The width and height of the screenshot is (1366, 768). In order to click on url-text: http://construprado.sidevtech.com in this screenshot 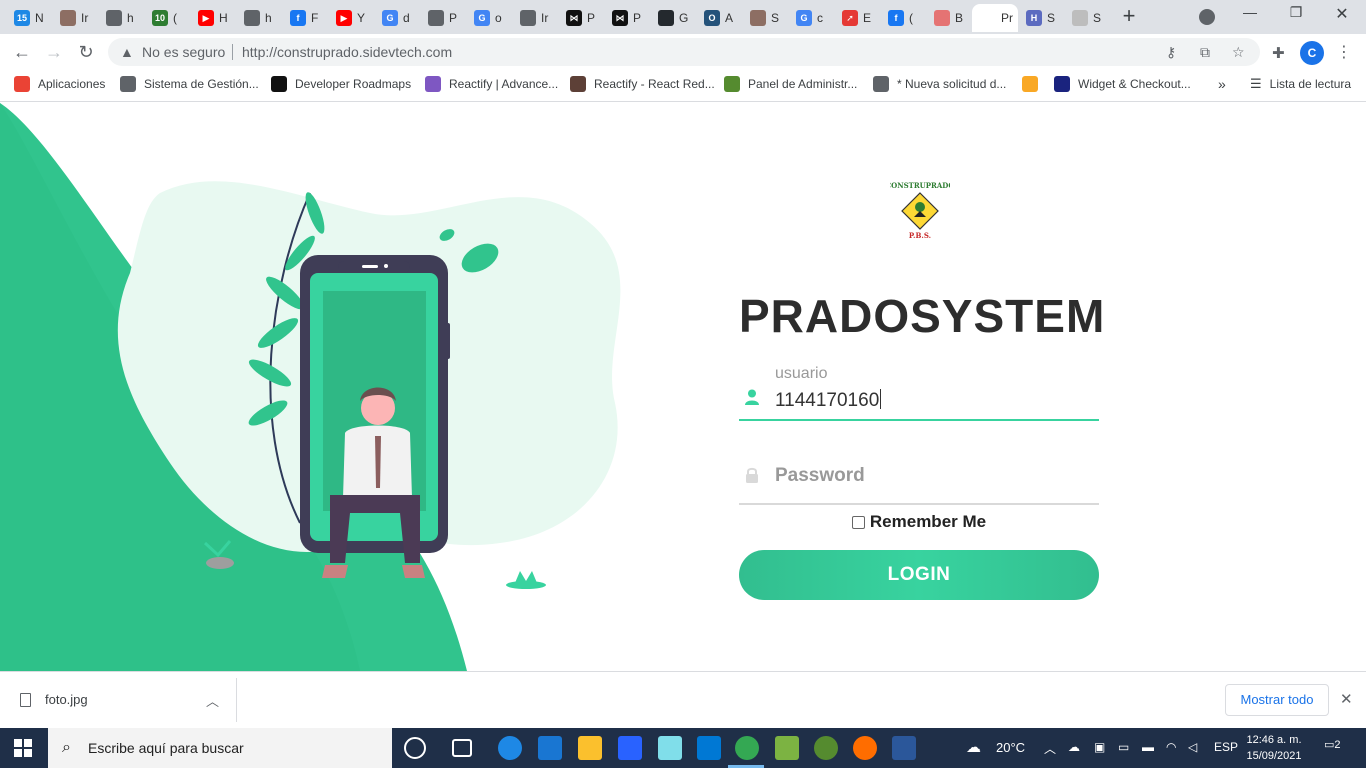, I will do `click(347, 52)`.